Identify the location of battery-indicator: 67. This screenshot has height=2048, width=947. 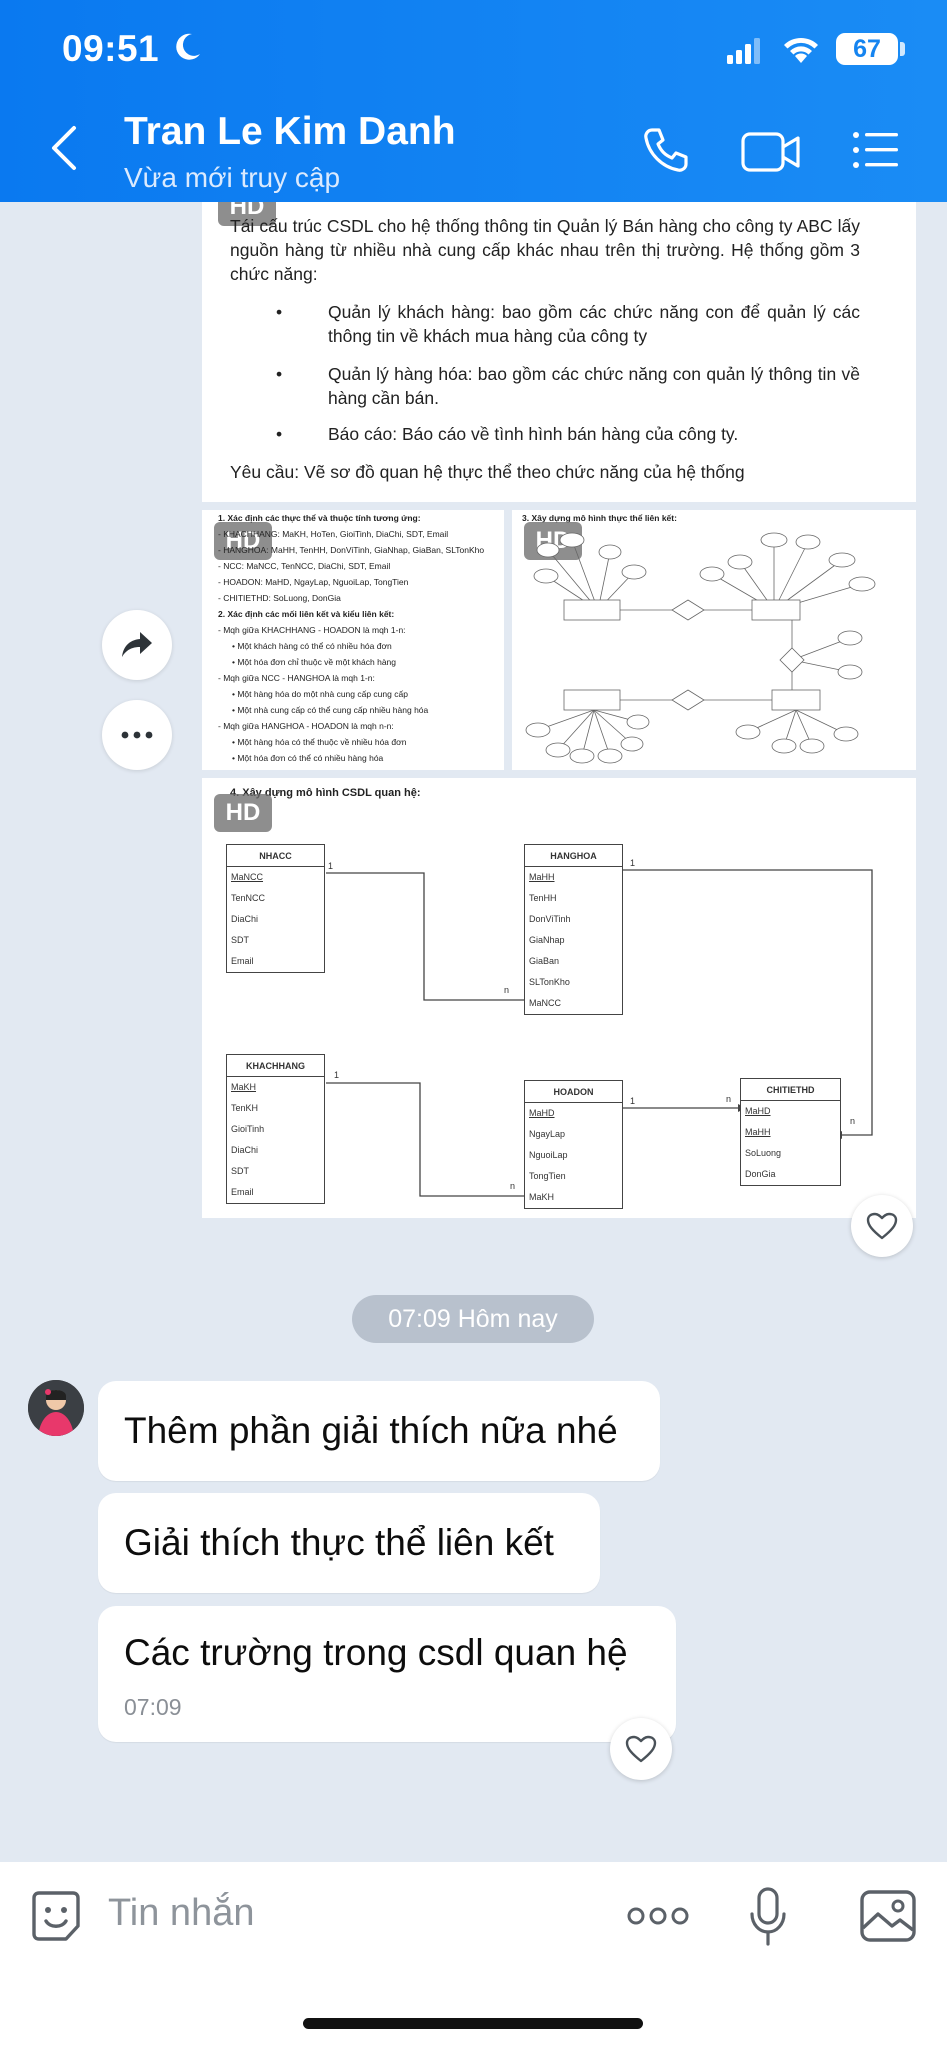
(867, 49).